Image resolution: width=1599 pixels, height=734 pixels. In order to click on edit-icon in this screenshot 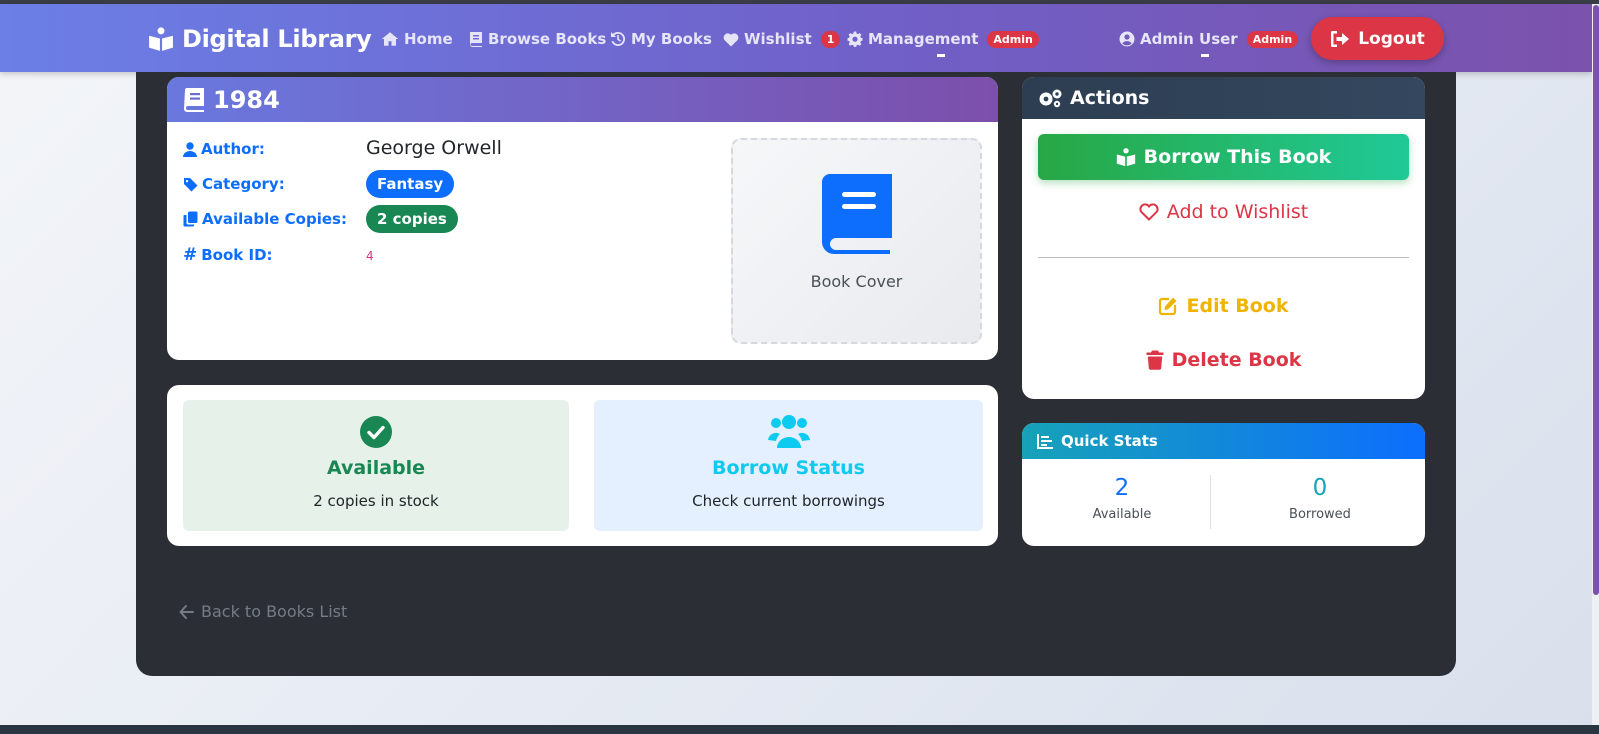, I will do `click(1168, 306)`.